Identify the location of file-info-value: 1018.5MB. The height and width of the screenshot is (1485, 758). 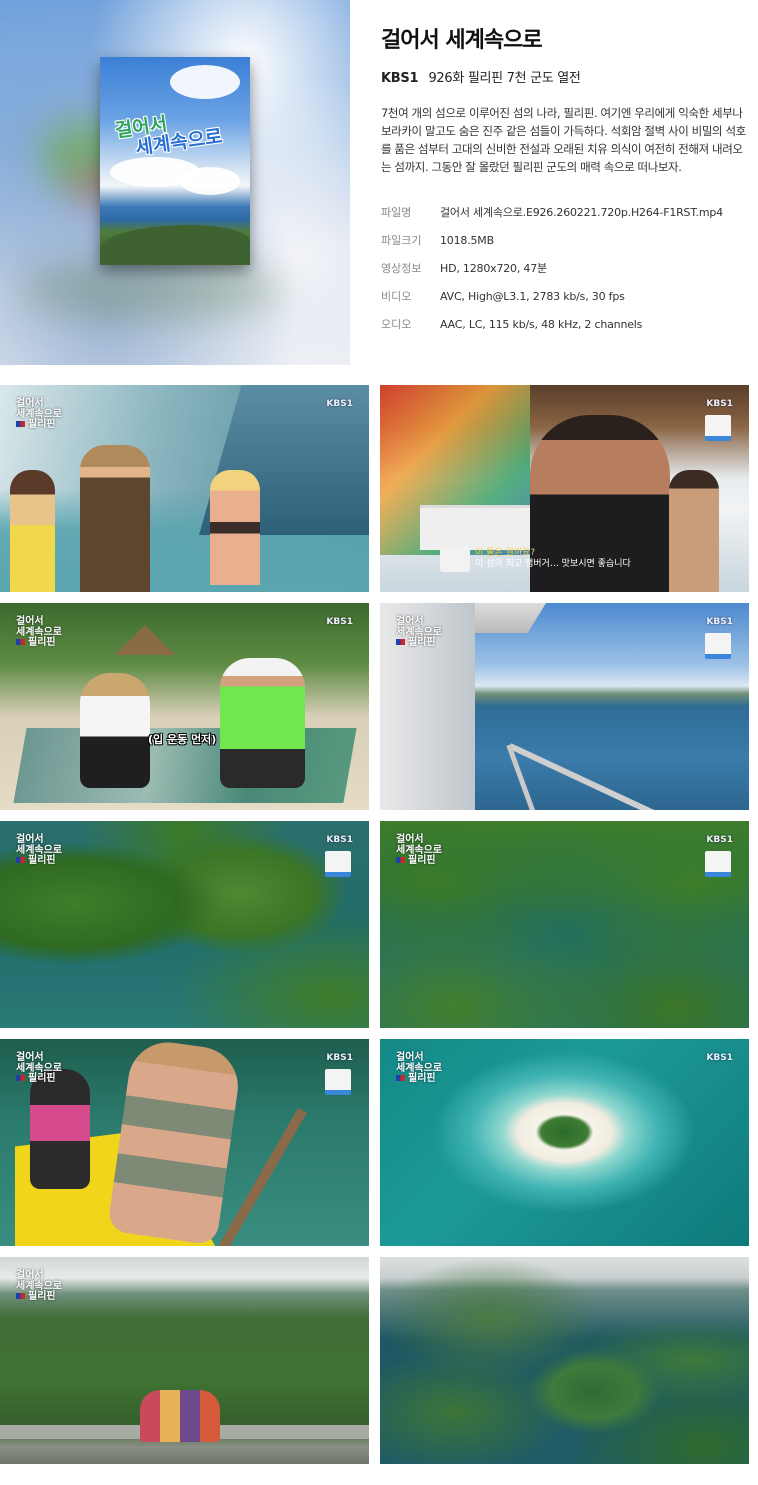
(467, 240).